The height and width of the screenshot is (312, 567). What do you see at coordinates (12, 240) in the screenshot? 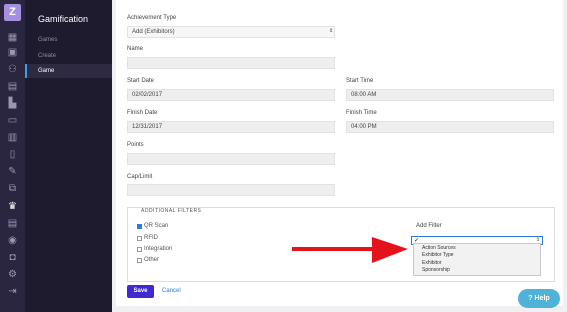
I see `toggle-icon: ◉` at bounding box center [12, 240].